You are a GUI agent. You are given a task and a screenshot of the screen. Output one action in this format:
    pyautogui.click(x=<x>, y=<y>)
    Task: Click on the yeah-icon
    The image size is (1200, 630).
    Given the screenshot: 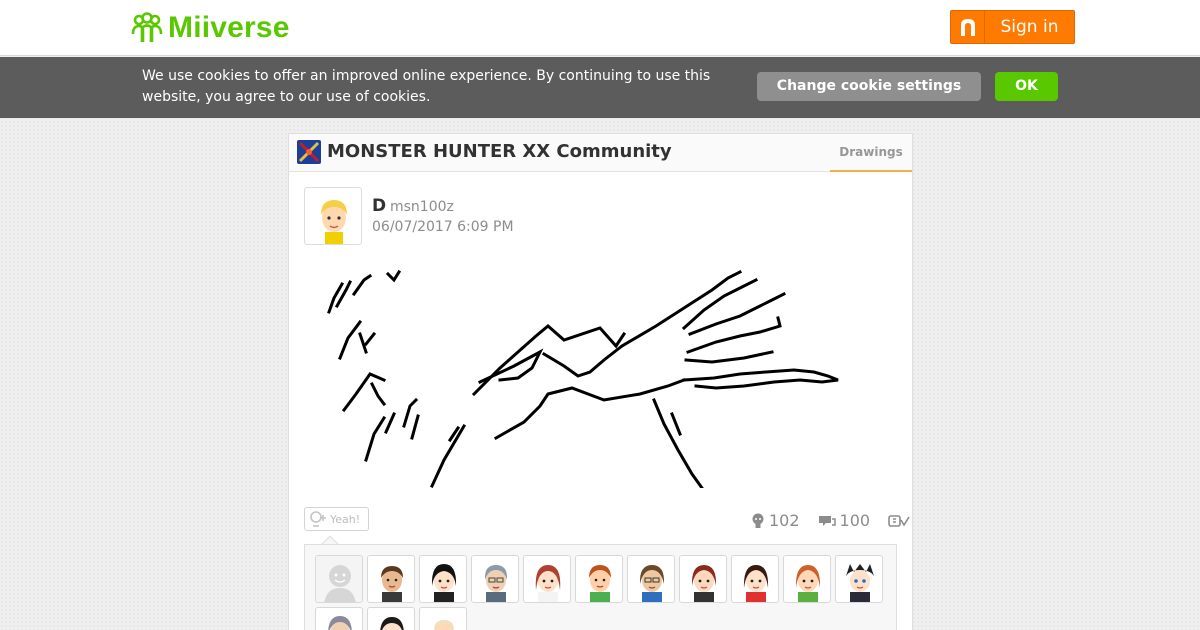 What is the action you would take?
    pyautogui.click(x=318, y=519)
    